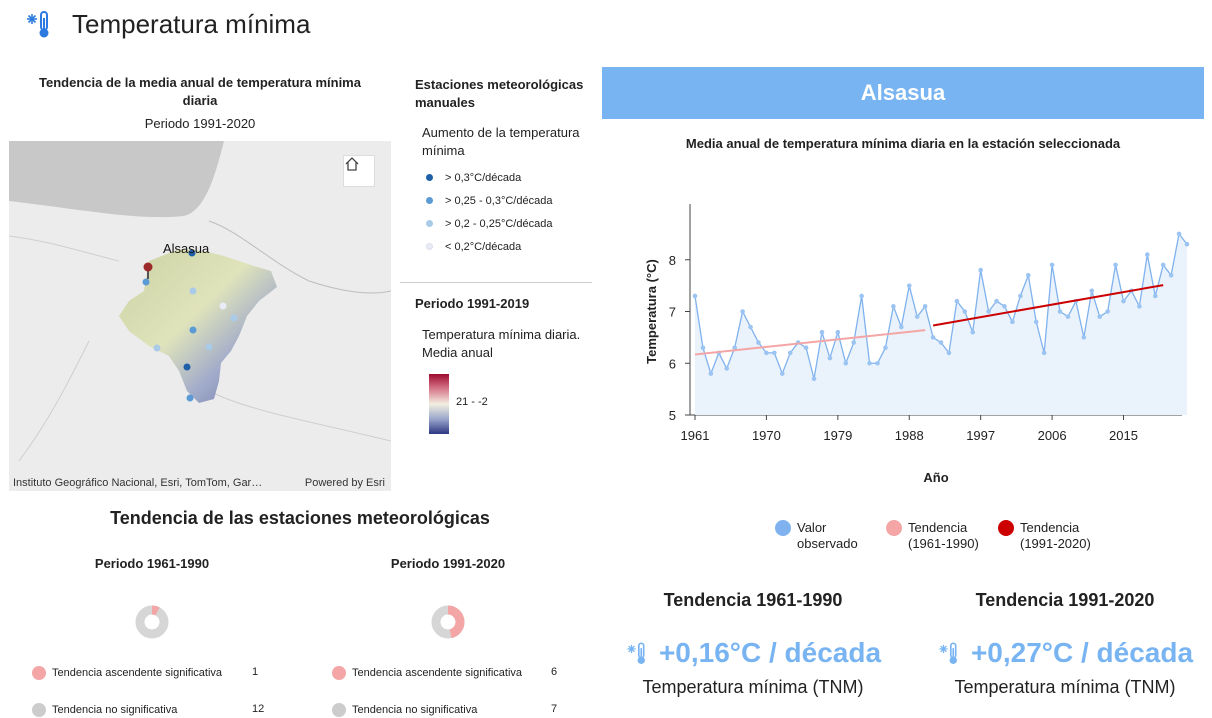  I want to click on legend-item: > 0,2 - 0,25°C/década, so click(496, 223).